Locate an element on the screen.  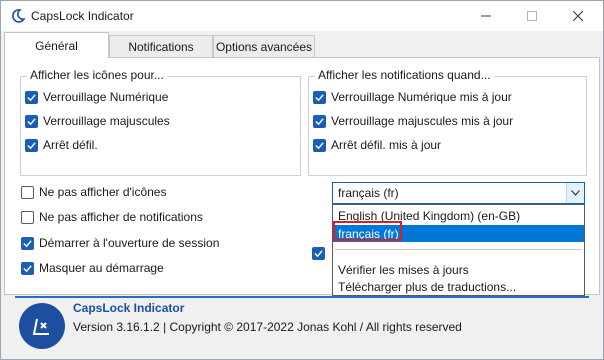
checkbox-num-lock-icon: Verrouillage Numérique is located at coordinates (96, 97).